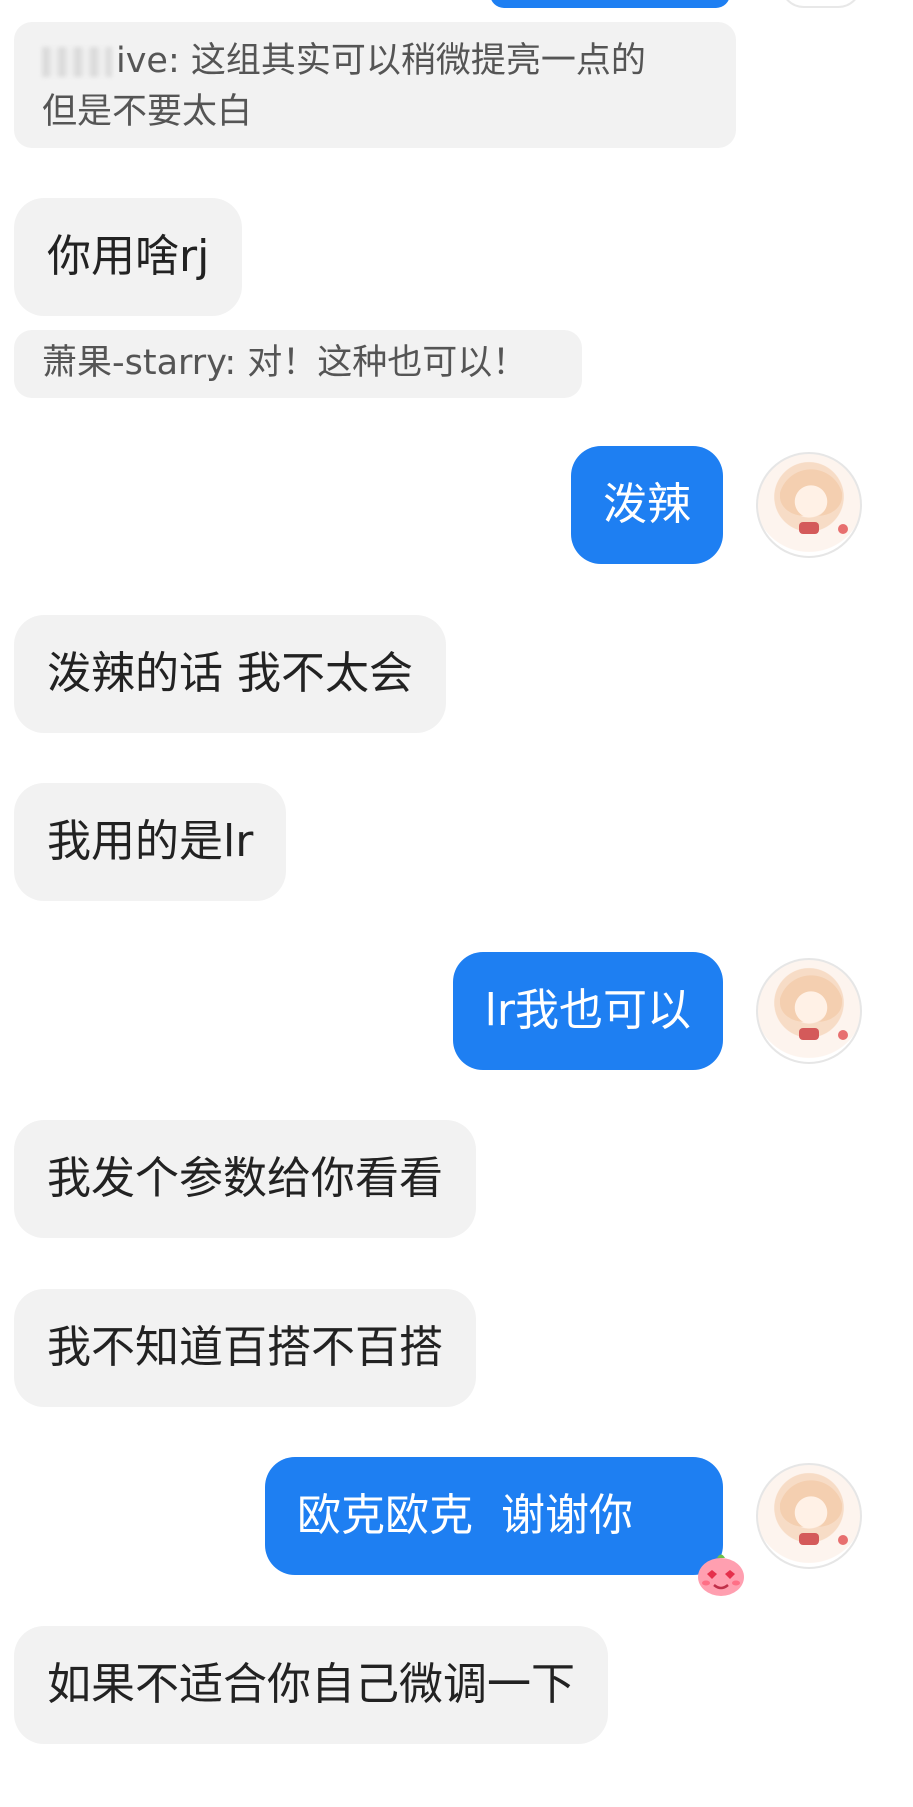  Describe the element at coordinates (465, 1516) in the screenshot. I see `message-text: 欧克欧克 谢谢你` at that location.